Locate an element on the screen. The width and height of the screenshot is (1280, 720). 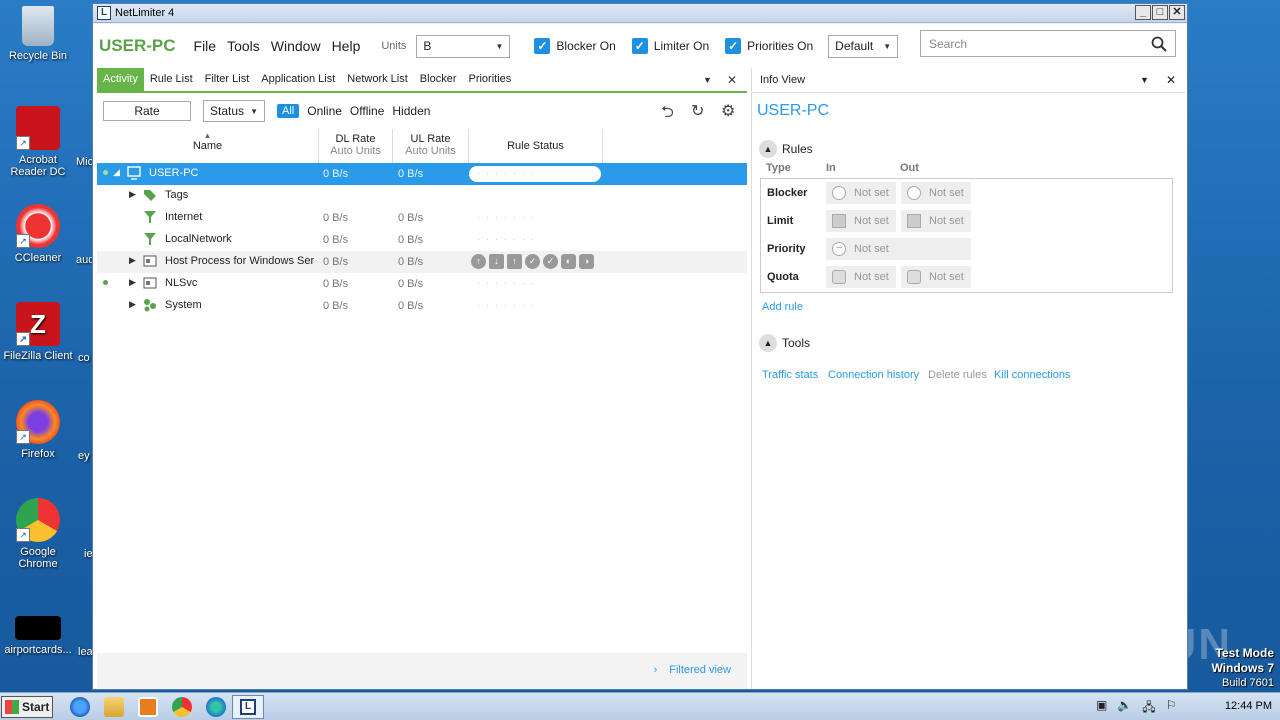
menu-tools: Tools is located at coordinates (243, 46).